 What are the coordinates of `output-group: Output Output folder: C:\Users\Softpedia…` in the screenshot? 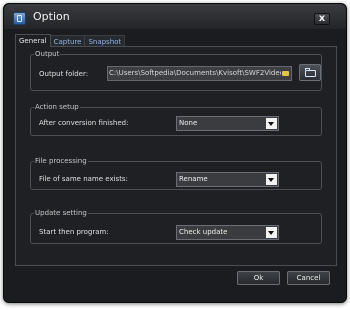 It's located at (176, 70).